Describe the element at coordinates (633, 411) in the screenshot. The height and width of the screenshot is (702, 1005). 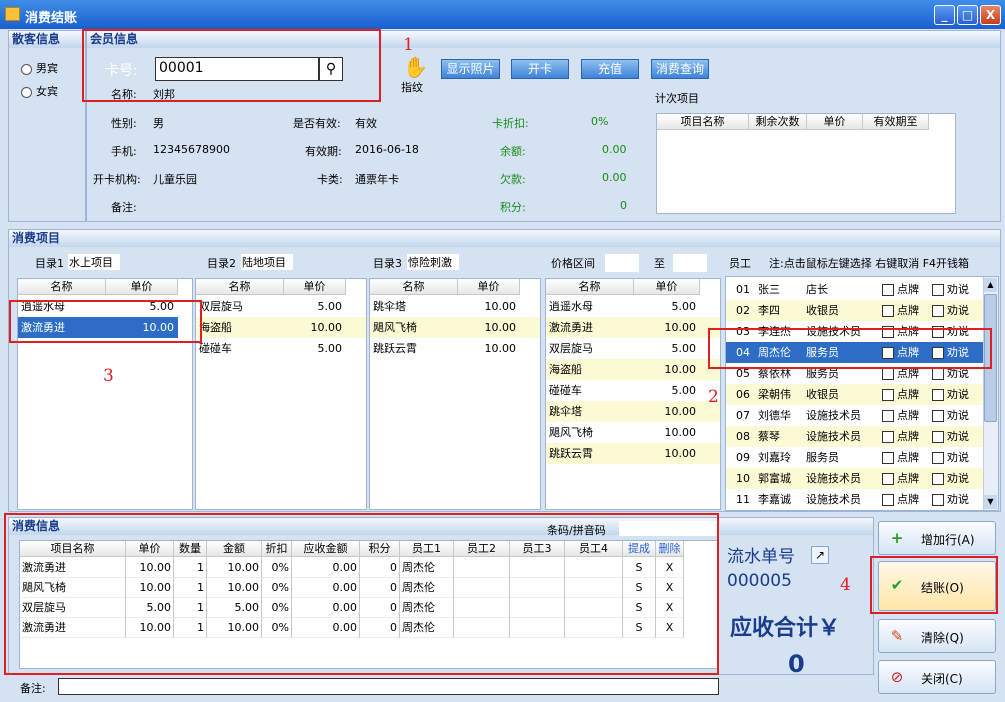
I see `price-row: 跳伞塔 10.00` at that location.